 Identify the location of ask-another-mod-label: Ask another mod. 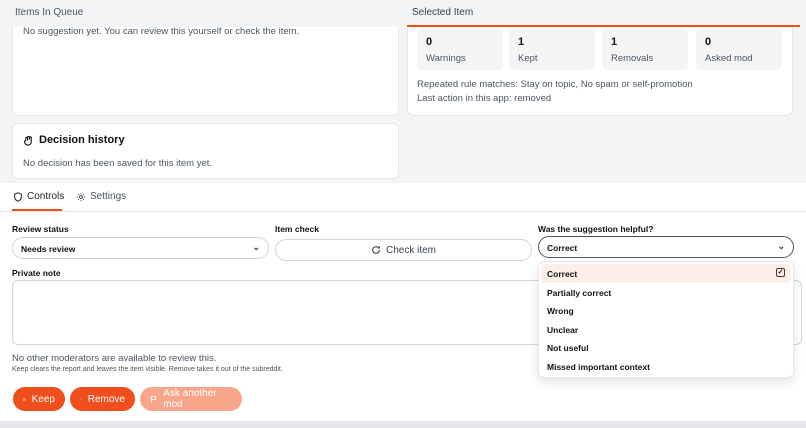
(190, 399).